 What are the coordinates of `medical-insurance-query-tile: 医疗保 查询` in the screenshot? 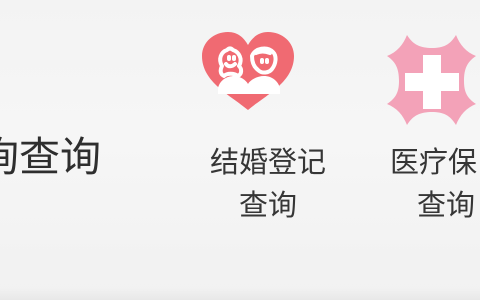 It's located at (424, 126).